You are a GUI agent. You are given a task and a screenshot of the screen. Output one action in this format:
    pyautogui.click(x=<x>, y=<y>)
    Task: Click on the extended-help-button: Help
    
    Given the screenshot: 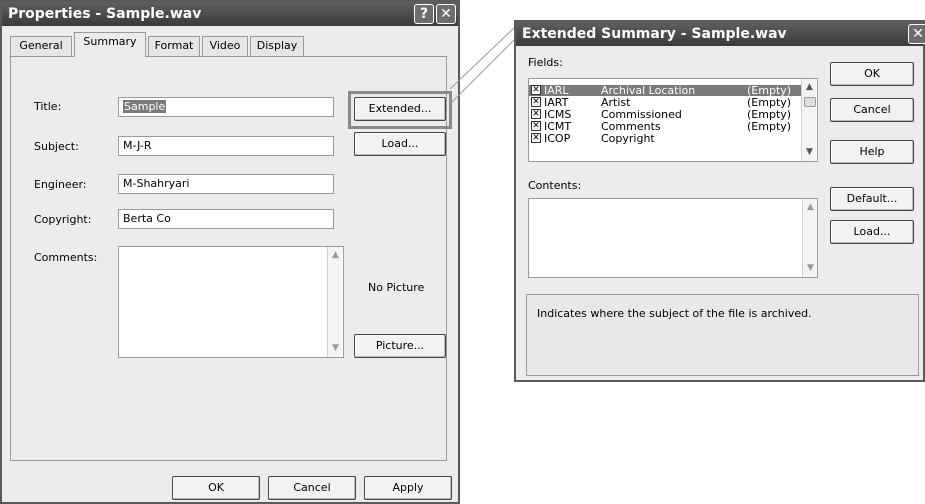 What is the action you would take?
    pyautogui.click(x=872, y=152)
    